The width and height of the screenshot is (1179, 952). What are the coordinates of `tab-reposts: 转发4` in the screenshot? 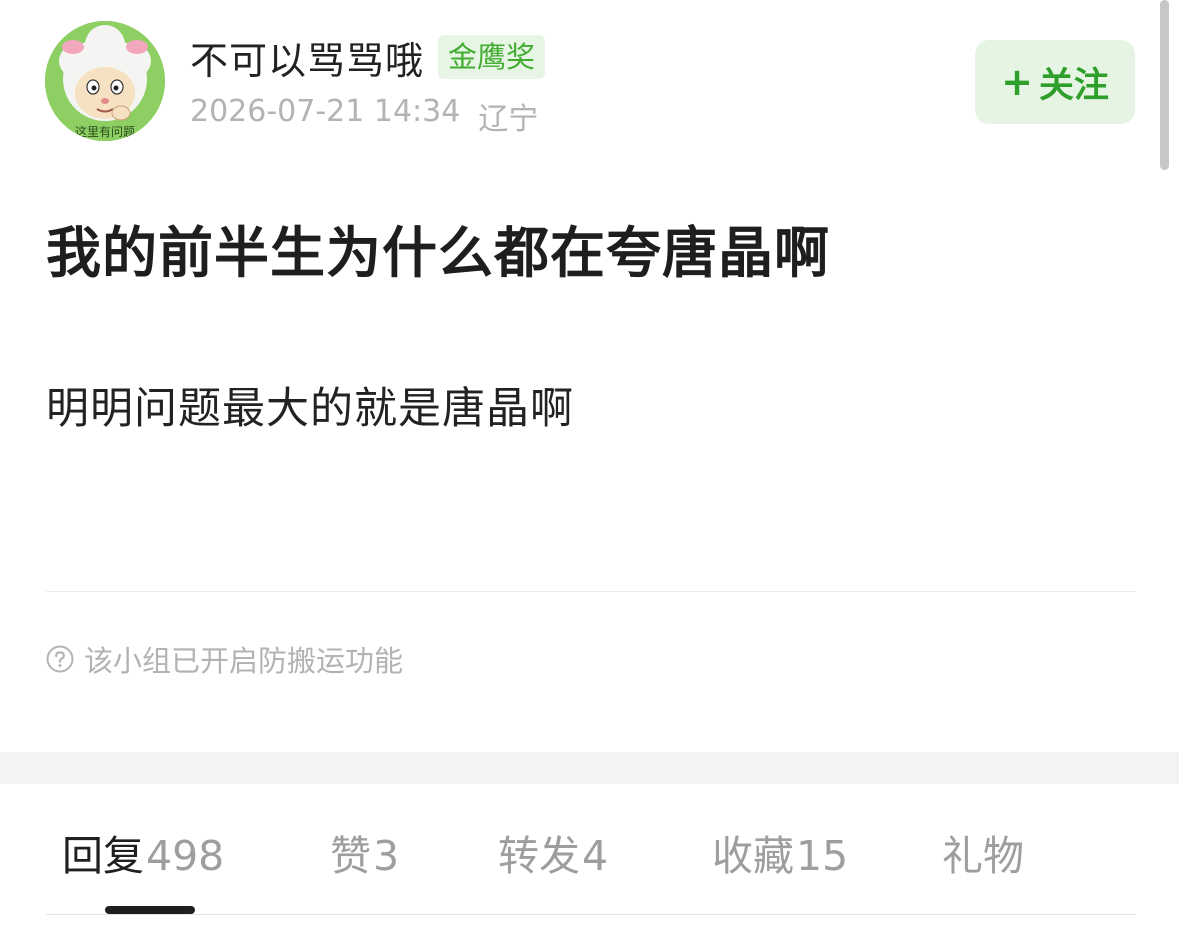 It's located at (553, 852).